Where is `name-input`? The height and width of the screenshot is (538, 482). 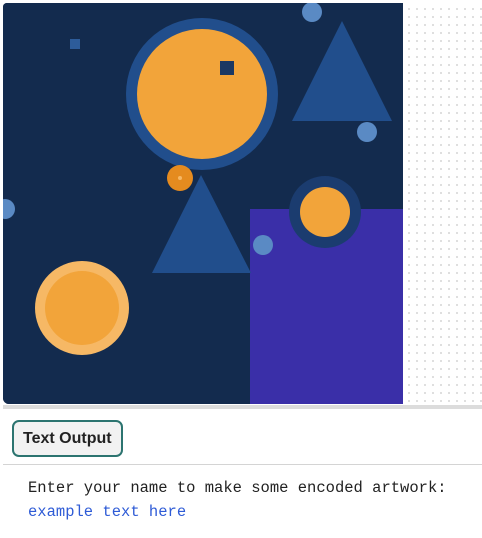 name-input is located at coordinates (238, 512).